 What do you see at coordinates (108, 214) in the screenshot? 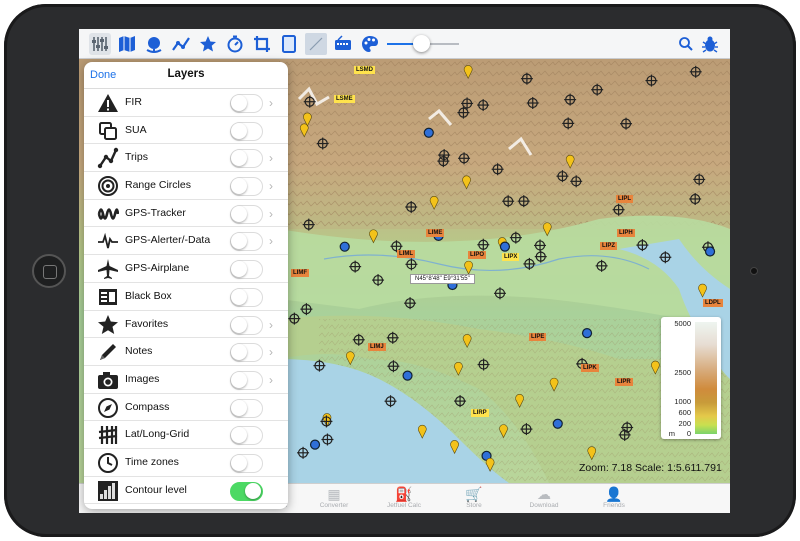
I see `gps-tracker-icon` at bounding box center [108, 214].